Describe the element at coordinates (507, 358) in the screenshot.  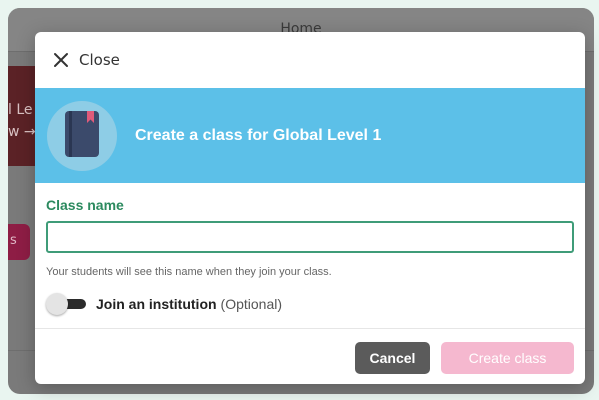
I see `create-class-button: Create class` at that location.